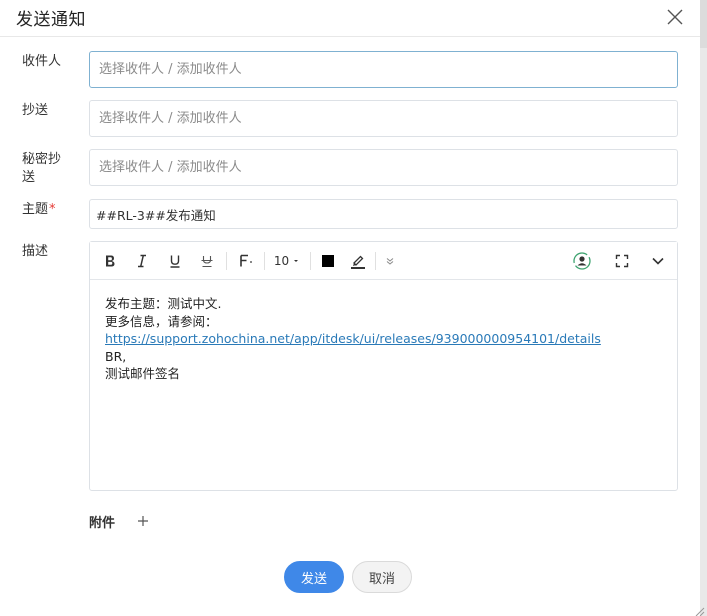 The width and height of the screenshot is (707, 616). Describe the element at coordinates (675, 17) in the screenshot. I see `close-icon` at that location.